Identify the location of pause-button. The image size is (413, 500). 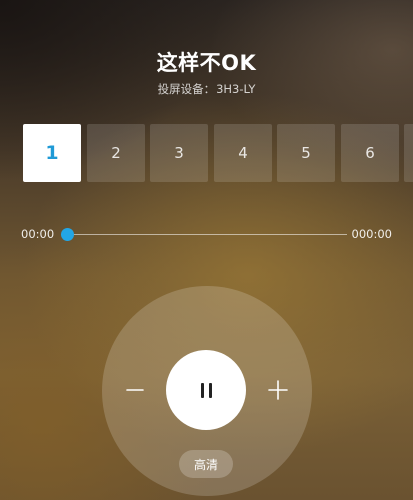
(206, 390).